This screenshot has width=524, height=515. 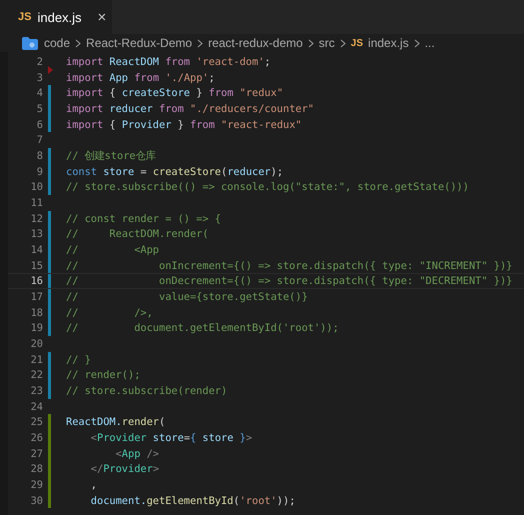 What do you see at coordinates (103, 375) in the screenshot?
I see `code-line: // render();` at bounding box center [103, 375].